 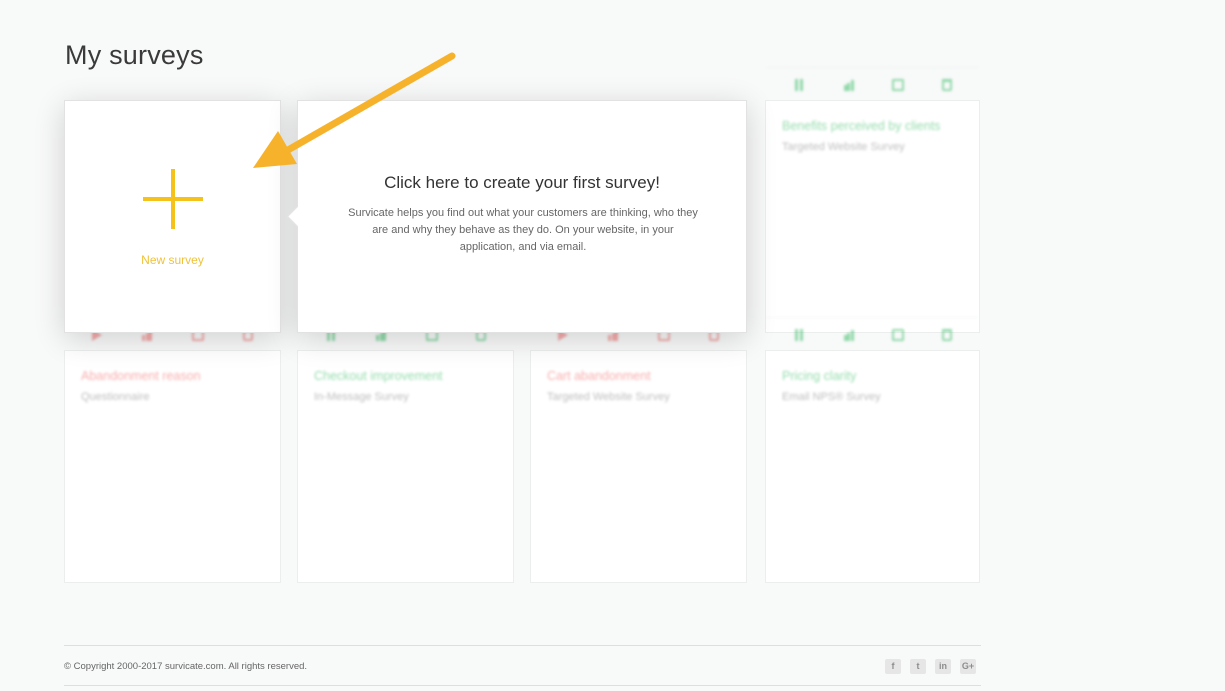 I want to click on survey-title: Cart abandonment, so click(x=599, y=376).